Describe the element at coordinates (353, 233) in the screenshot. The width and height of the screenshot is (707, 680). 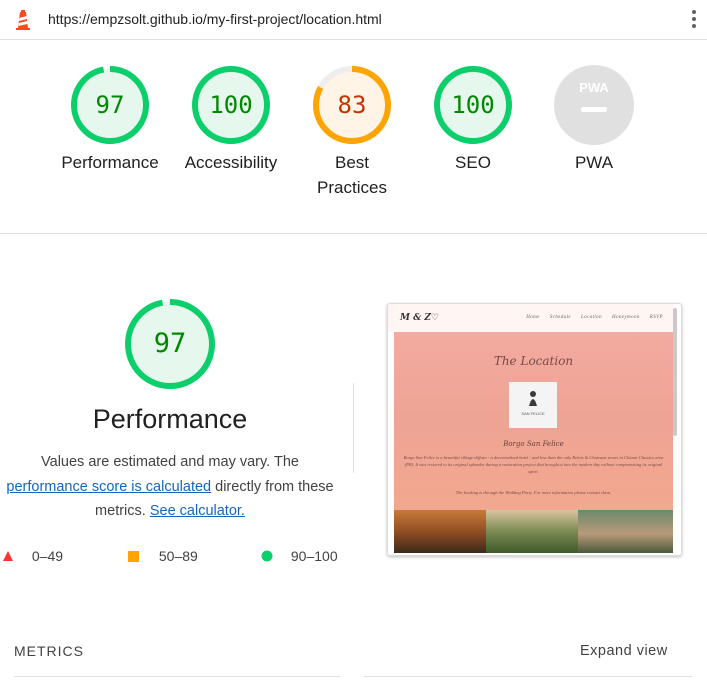
I see `section-divider` at that location.